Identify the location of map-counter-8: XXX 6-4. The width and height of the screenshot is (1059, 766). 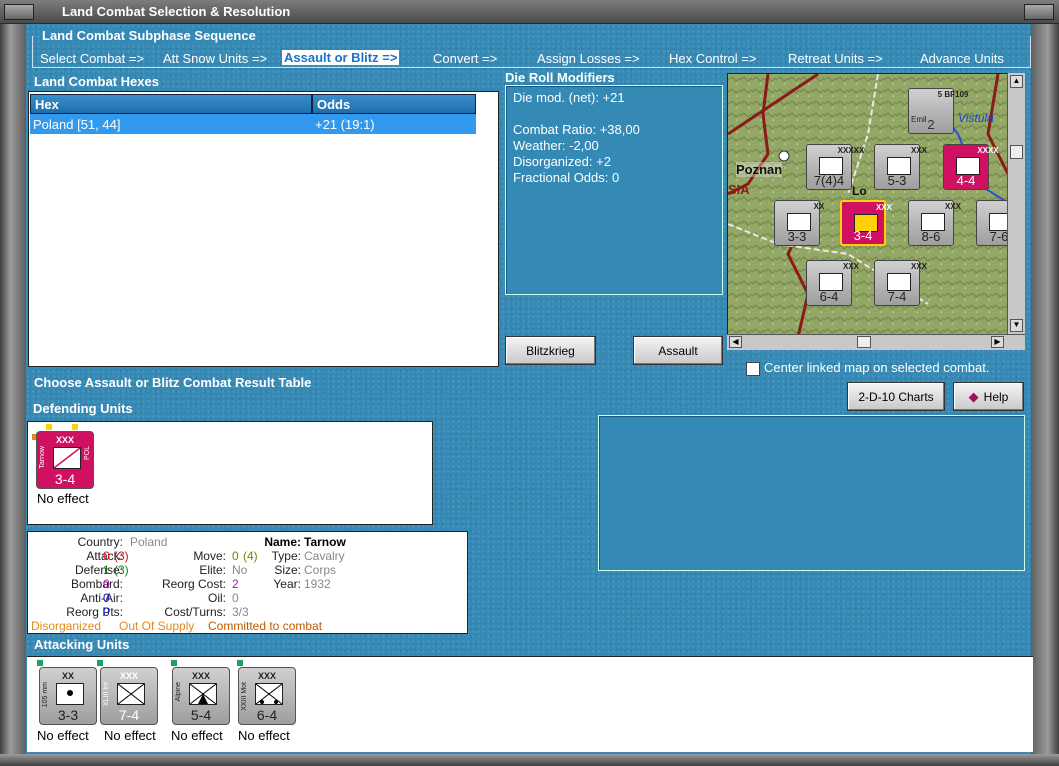
(832, 283).